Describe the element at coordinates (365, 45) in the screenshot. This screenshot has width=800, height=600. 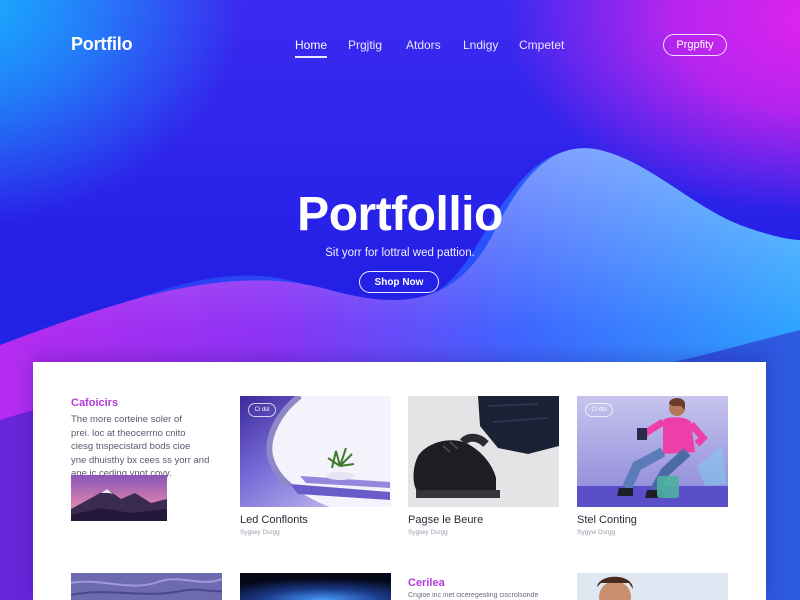
I see `nav-item-2: Prgjtig` at that location.